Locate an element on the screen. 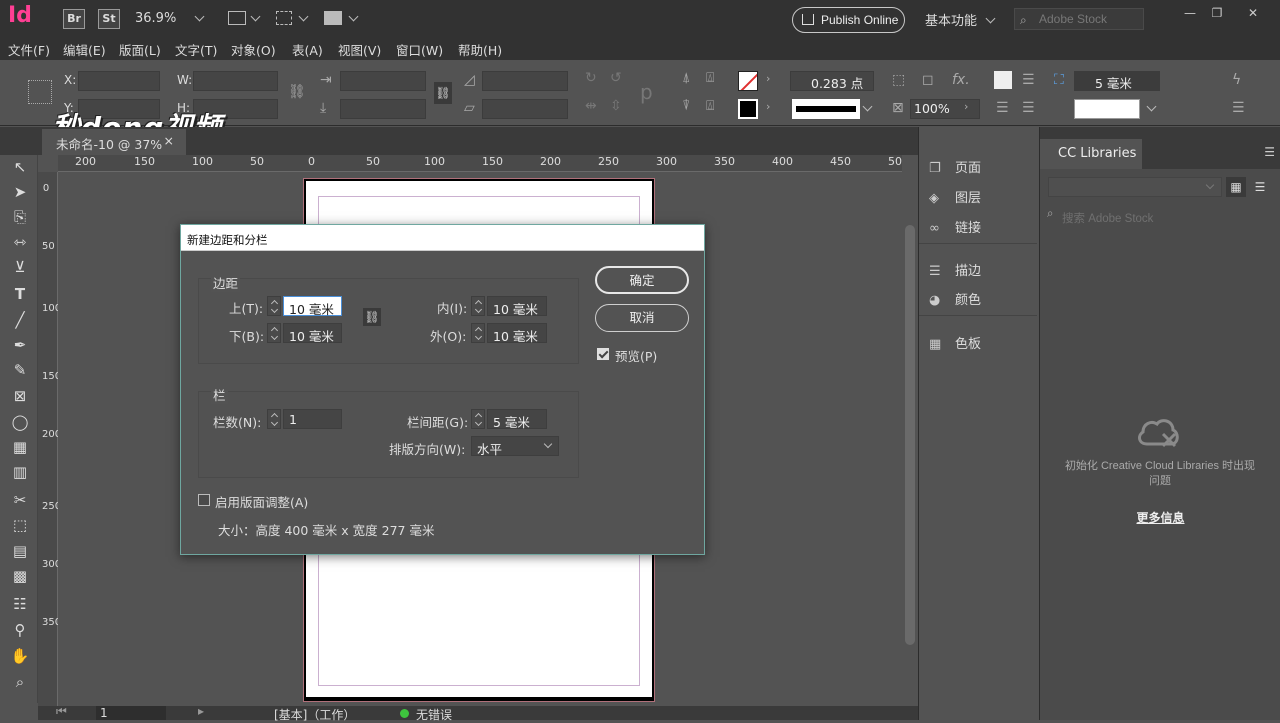 The image size is (1280, 723). grid-tool-icon: ▥ is located at coordinates (20, 473).